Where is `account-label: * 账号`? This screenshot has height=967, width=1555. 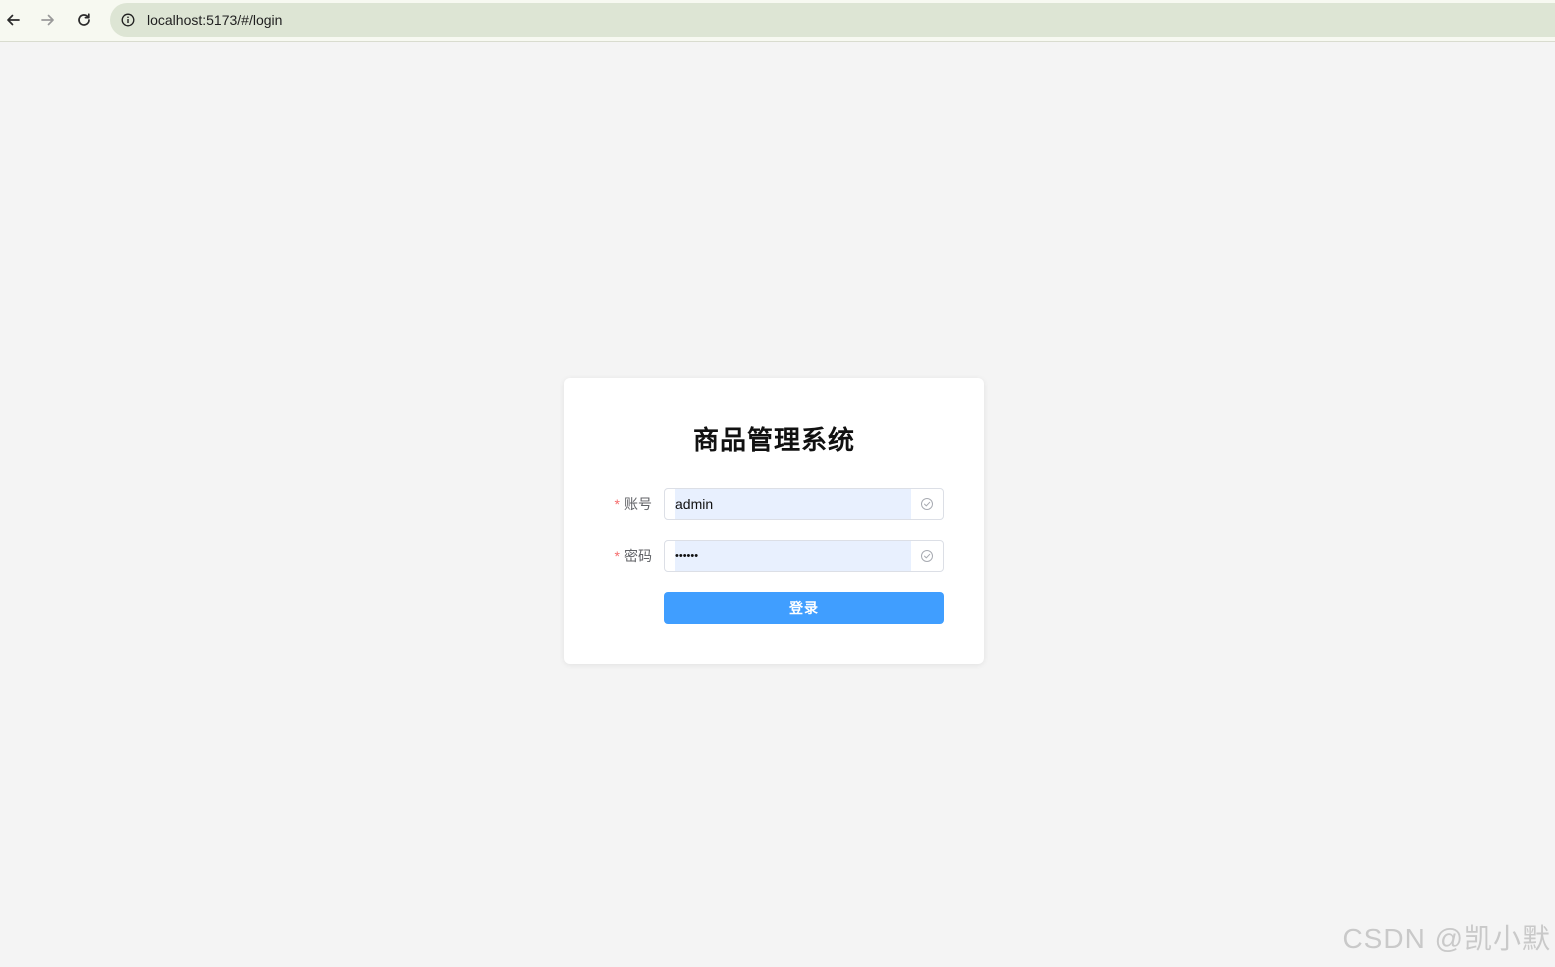
account-label: * 账号 is located at coordinates (633, 504).